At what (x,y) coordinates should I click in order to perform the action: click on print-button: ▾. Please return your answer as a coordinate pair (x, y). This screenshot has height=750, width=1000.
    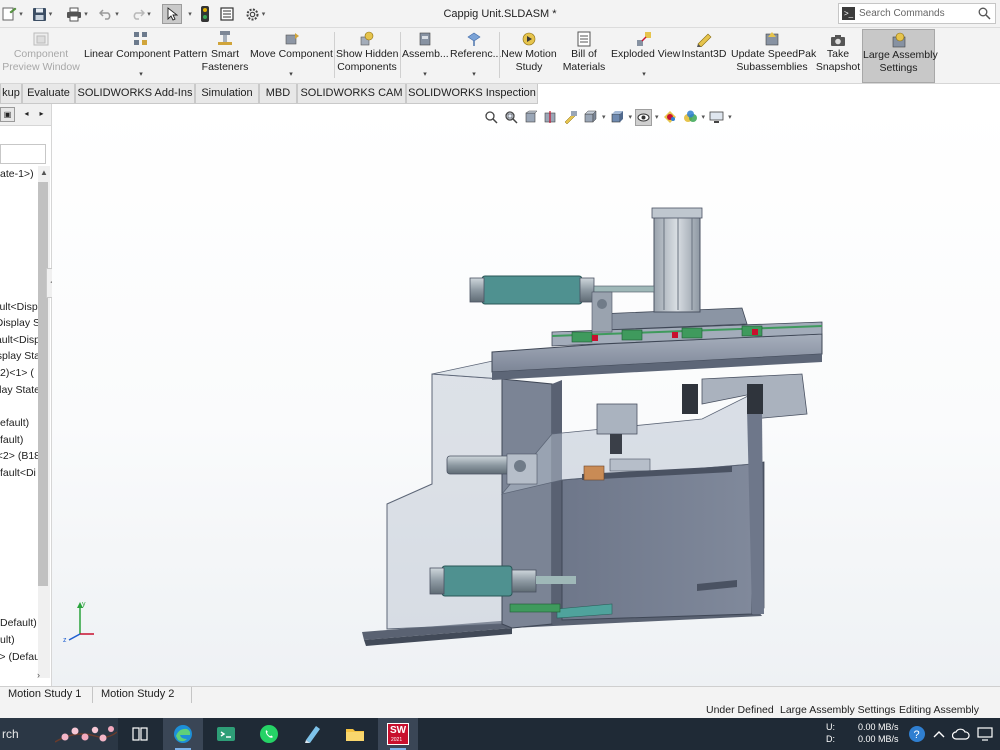
    Looking at the image, I should click on (77, 14).